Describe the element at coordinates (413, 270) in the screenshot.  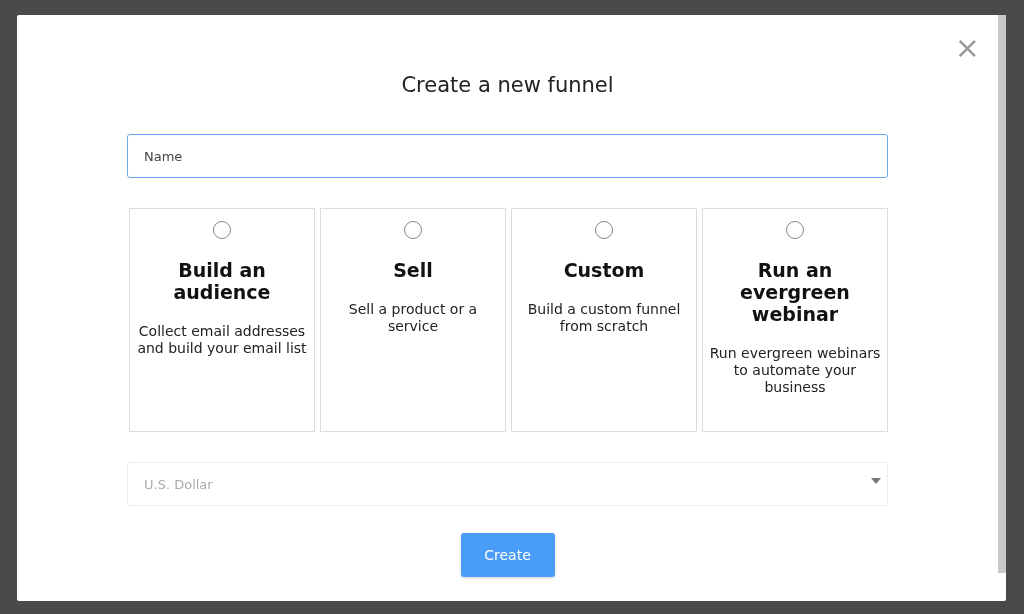
I see `option-title: Sell` at that location.